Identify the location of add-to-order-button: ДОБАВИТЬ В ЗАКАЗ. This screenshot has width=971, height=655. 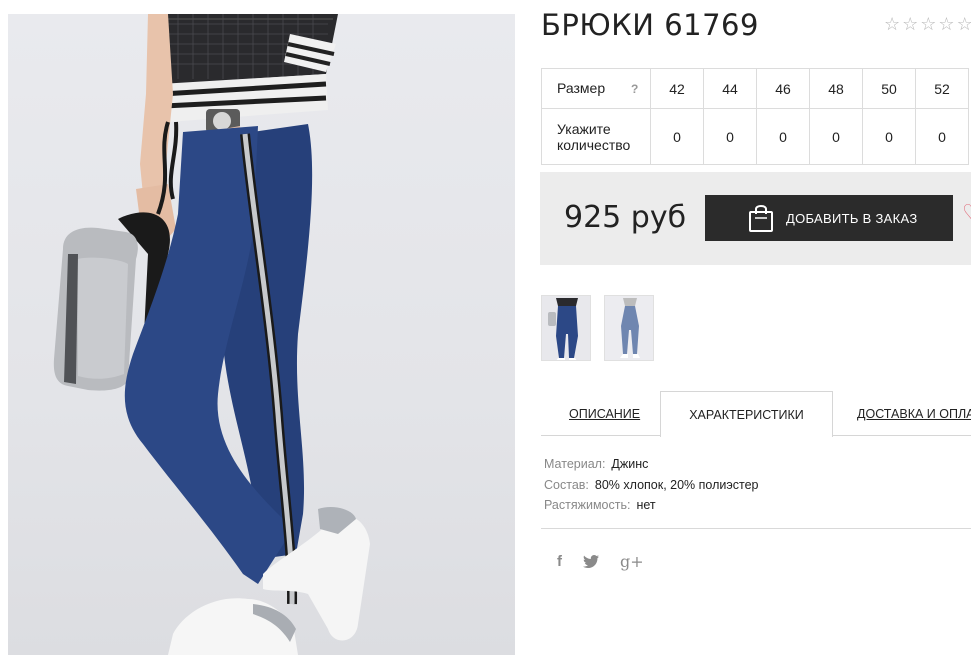
(829, 218).